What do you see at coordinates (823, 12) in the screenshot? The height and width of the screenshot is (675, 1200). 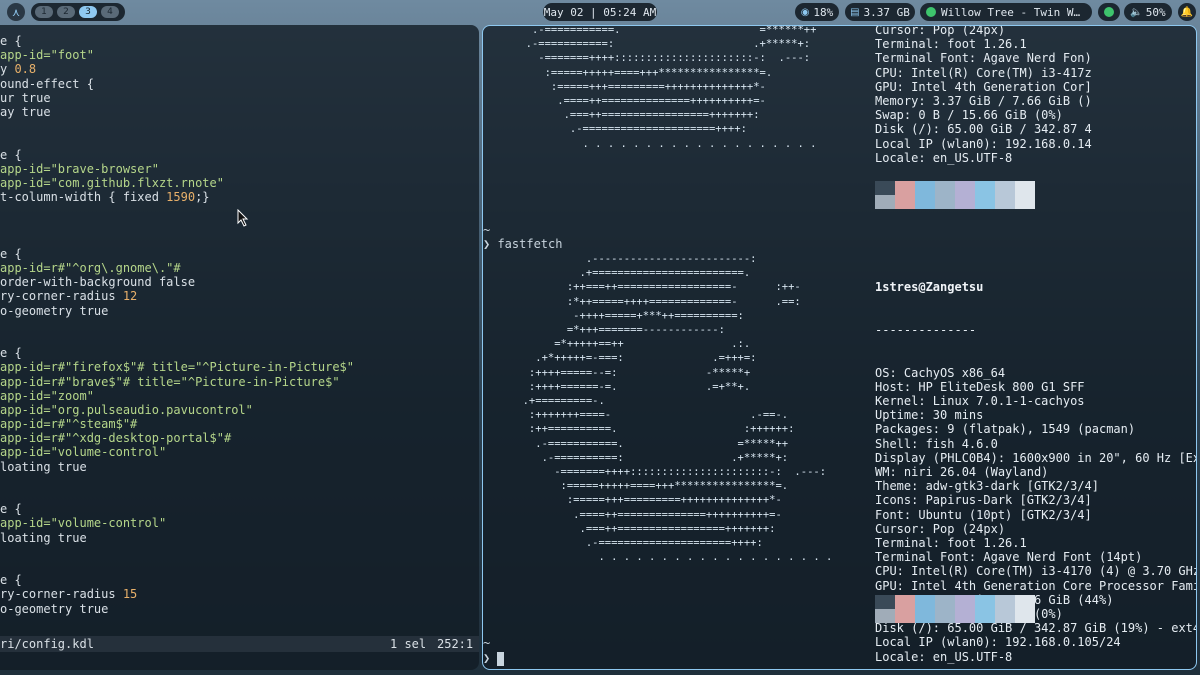 I see `cpu-value: 18%` at bounding box center [823, 12].